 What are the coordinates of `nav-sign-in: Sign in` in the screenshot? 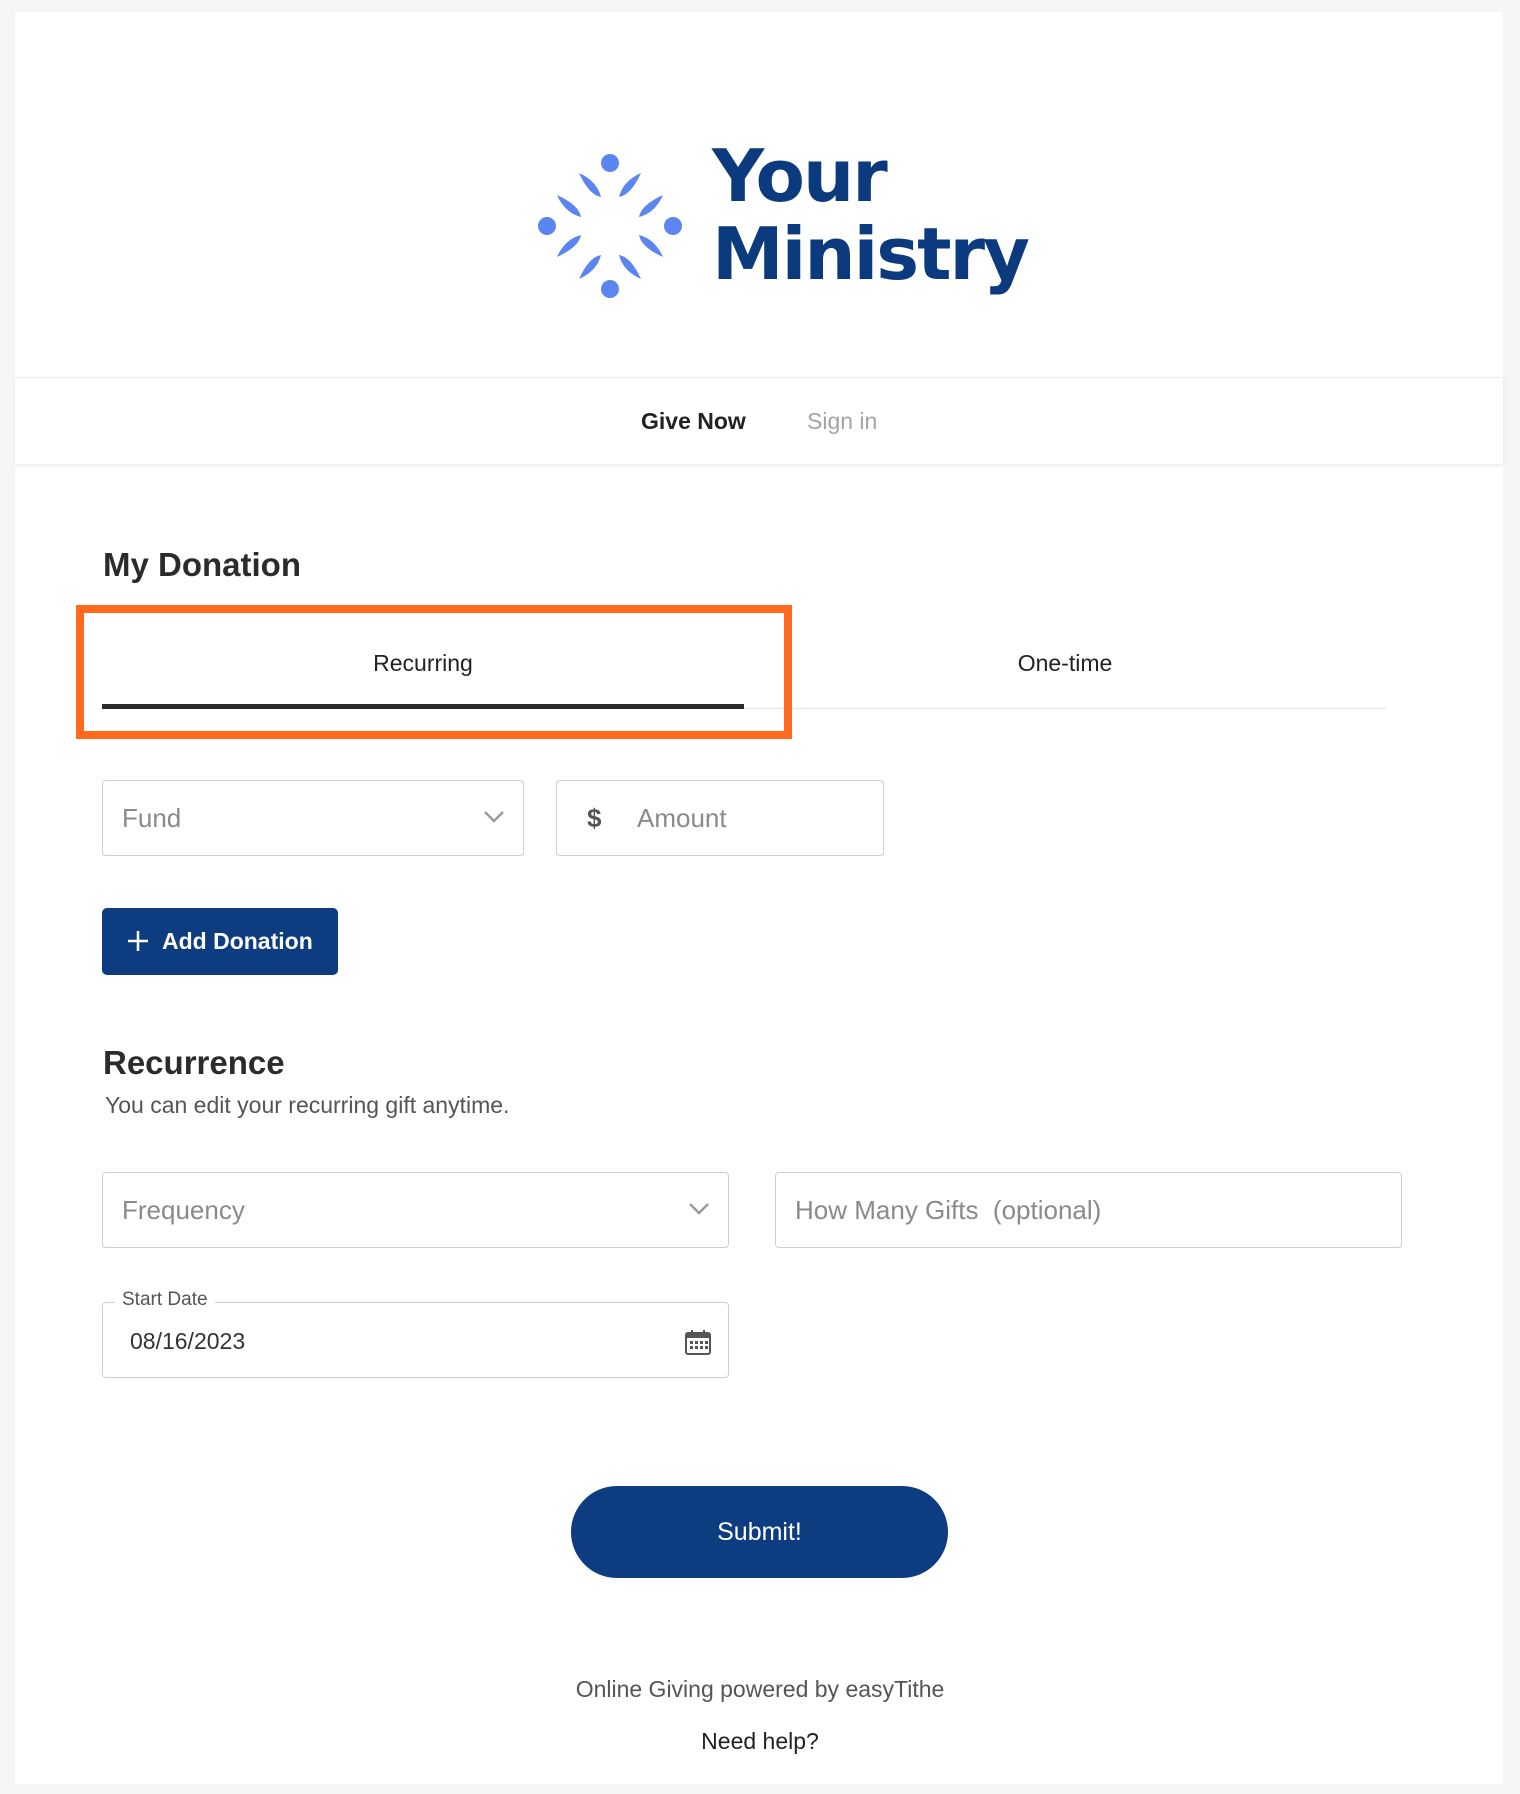 It's located at (842, 421).